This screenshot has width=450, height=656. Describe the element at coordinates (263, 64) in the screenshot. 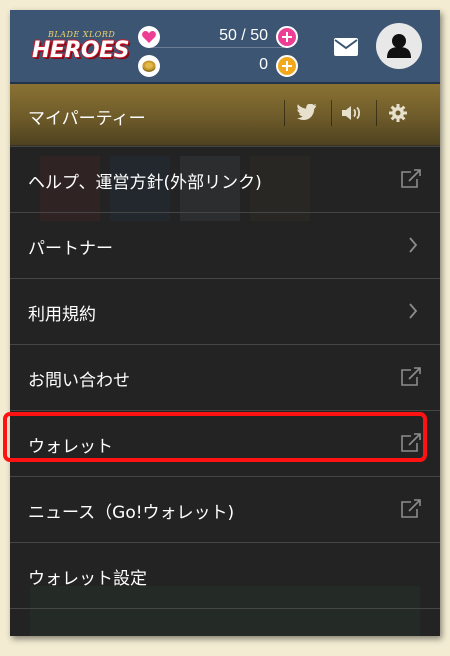

I see `coin-value: 0` at that location.